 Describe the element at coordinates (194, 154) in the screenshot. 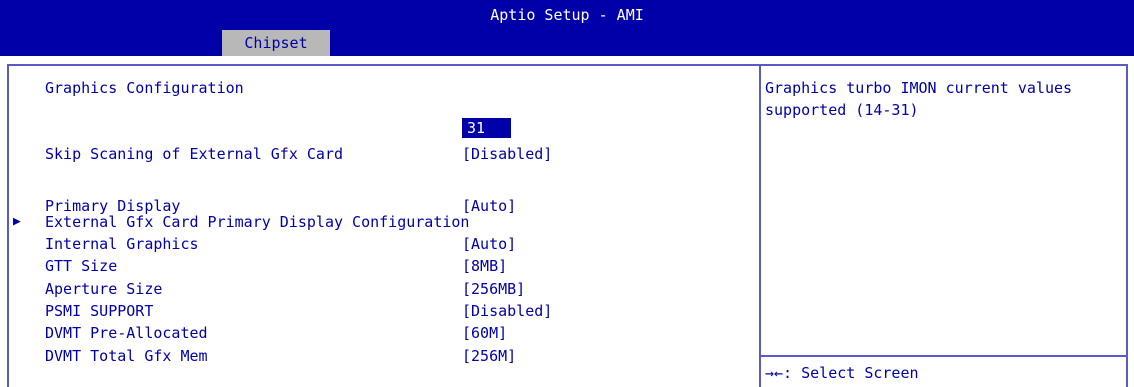

I see `setting-skip-scaning-external-gfx: Skip Scaning of External Gfx Card` at that location.